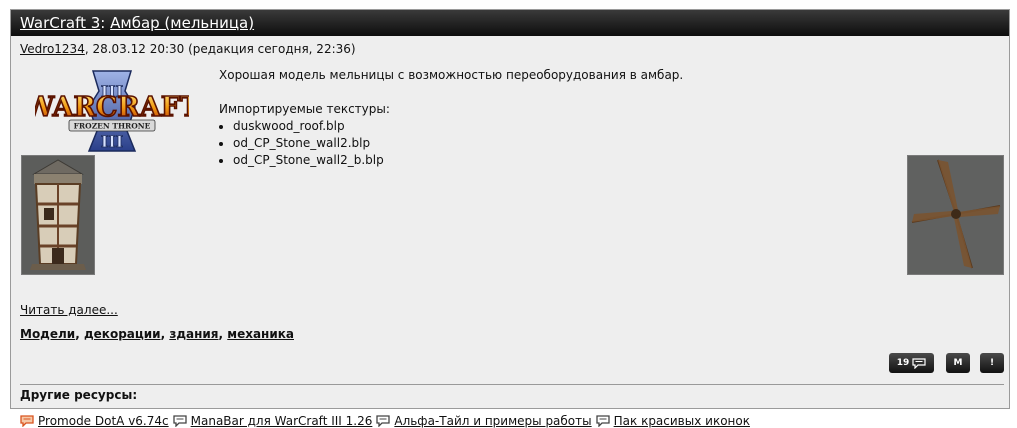 The image size is (1017, 428). Describe the element at coordinates (52, 49) in the screenshot. I see `author-link: Vedro1234` at that location.